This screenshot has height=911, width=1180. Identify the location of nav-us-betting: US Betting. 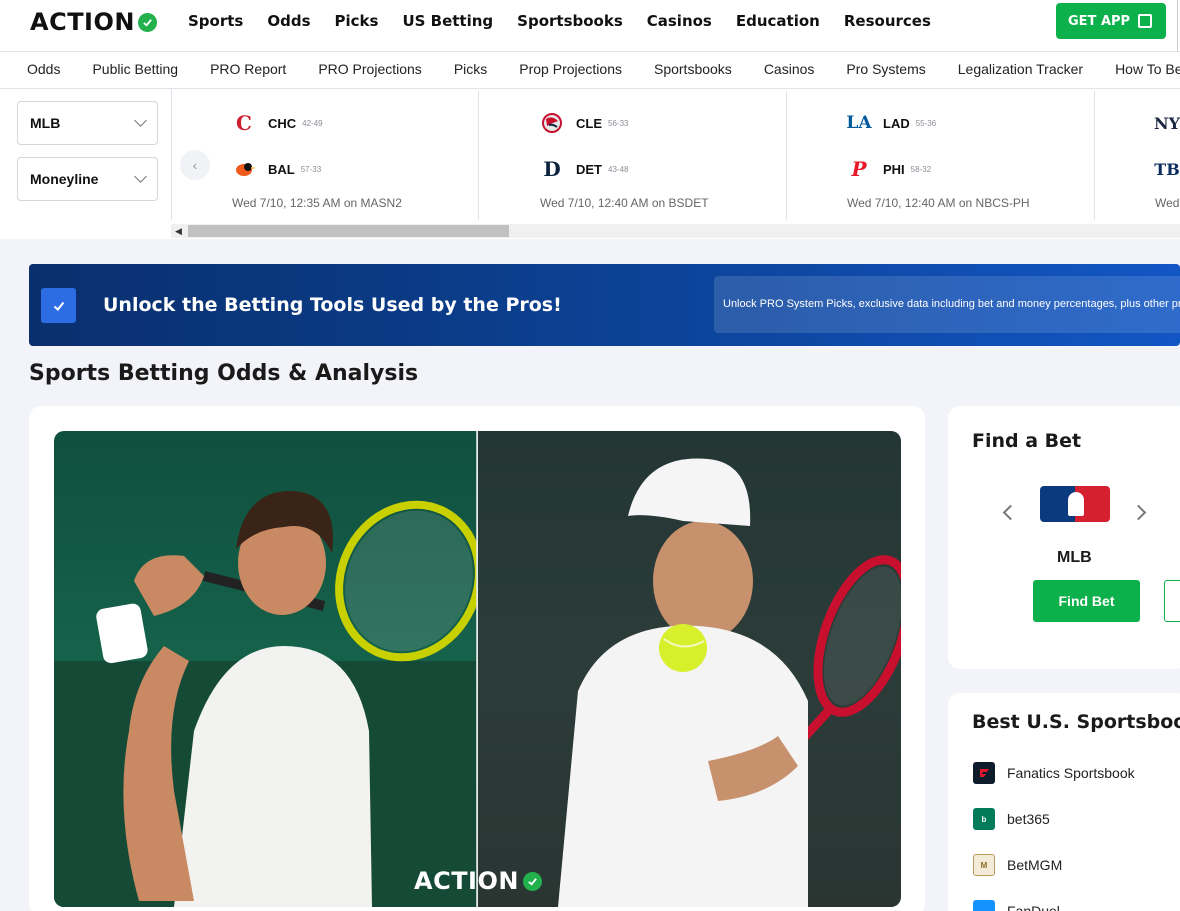
(447, 21).